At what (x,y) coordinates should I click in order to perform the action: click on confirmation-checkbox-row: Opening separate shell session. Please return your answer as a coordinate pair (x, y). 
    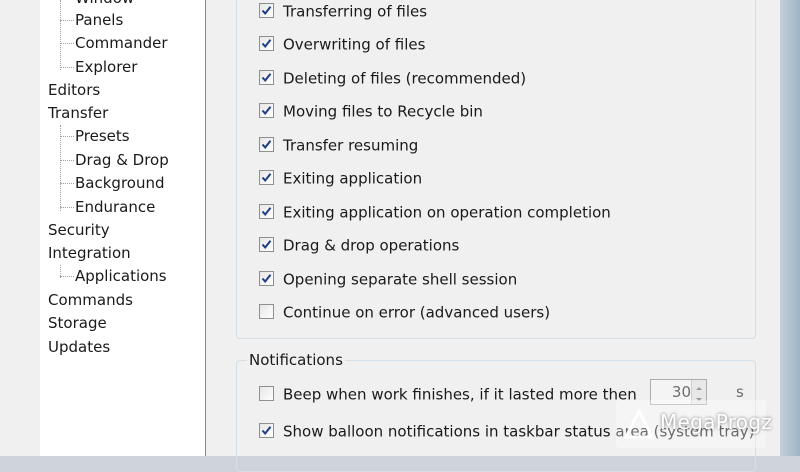
    Looking at the image, I should click on (388, 279).